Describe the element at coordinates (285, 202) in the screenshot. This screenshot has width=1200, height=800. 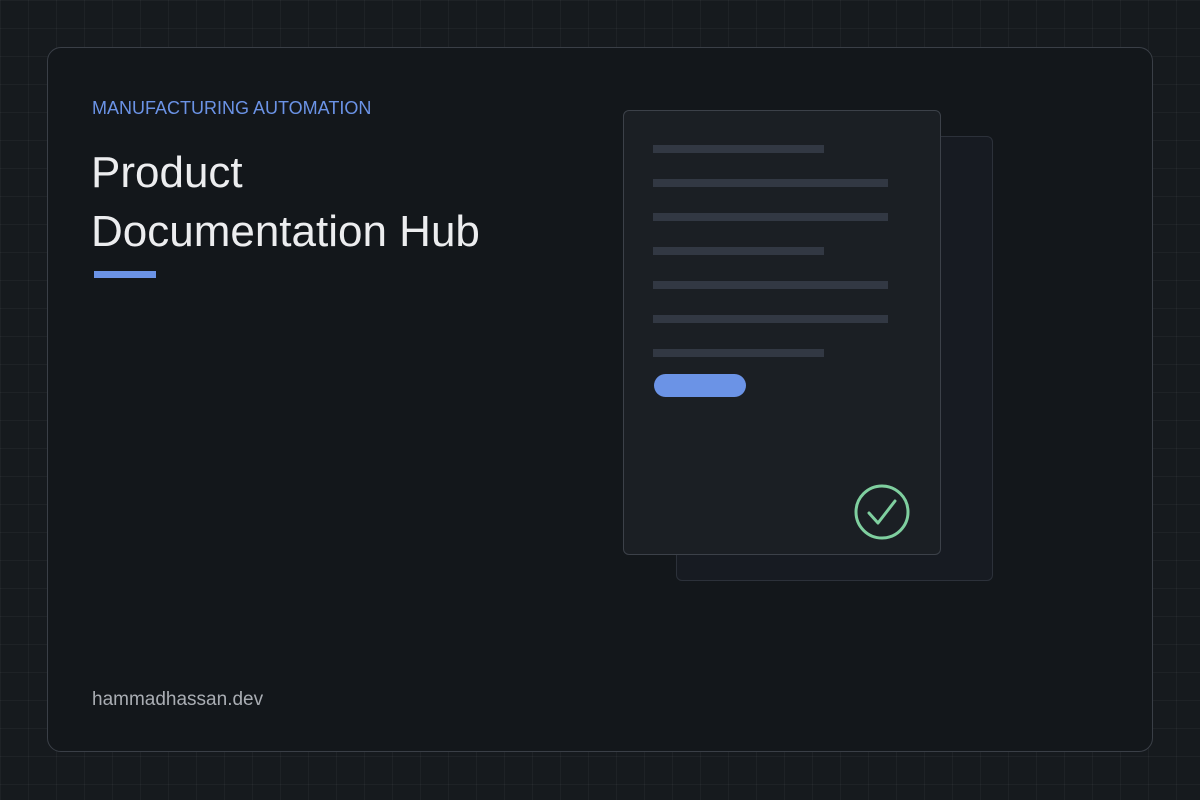
I see `page-title: Product Documentation Hub` at that location.